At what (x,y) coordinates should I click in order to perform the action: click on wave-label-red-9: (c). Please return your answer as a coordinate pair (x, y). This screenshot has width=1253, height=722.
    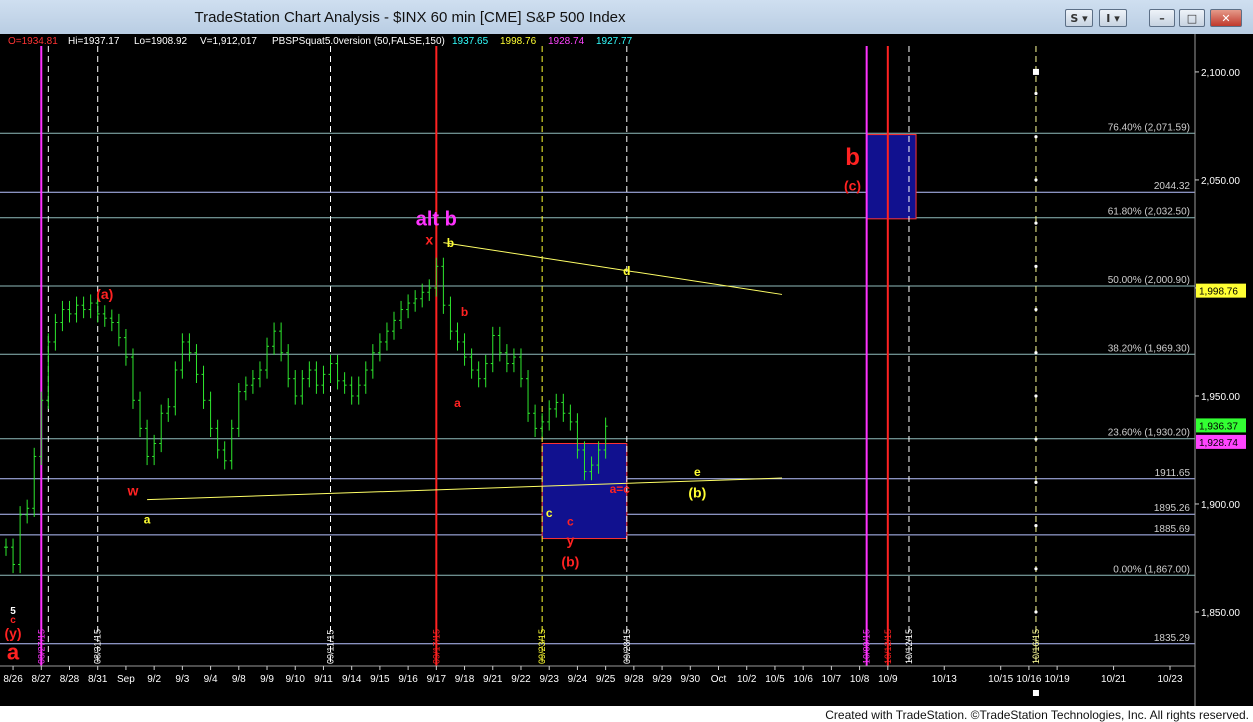
    Looking at the image, I should click on (852, 186).